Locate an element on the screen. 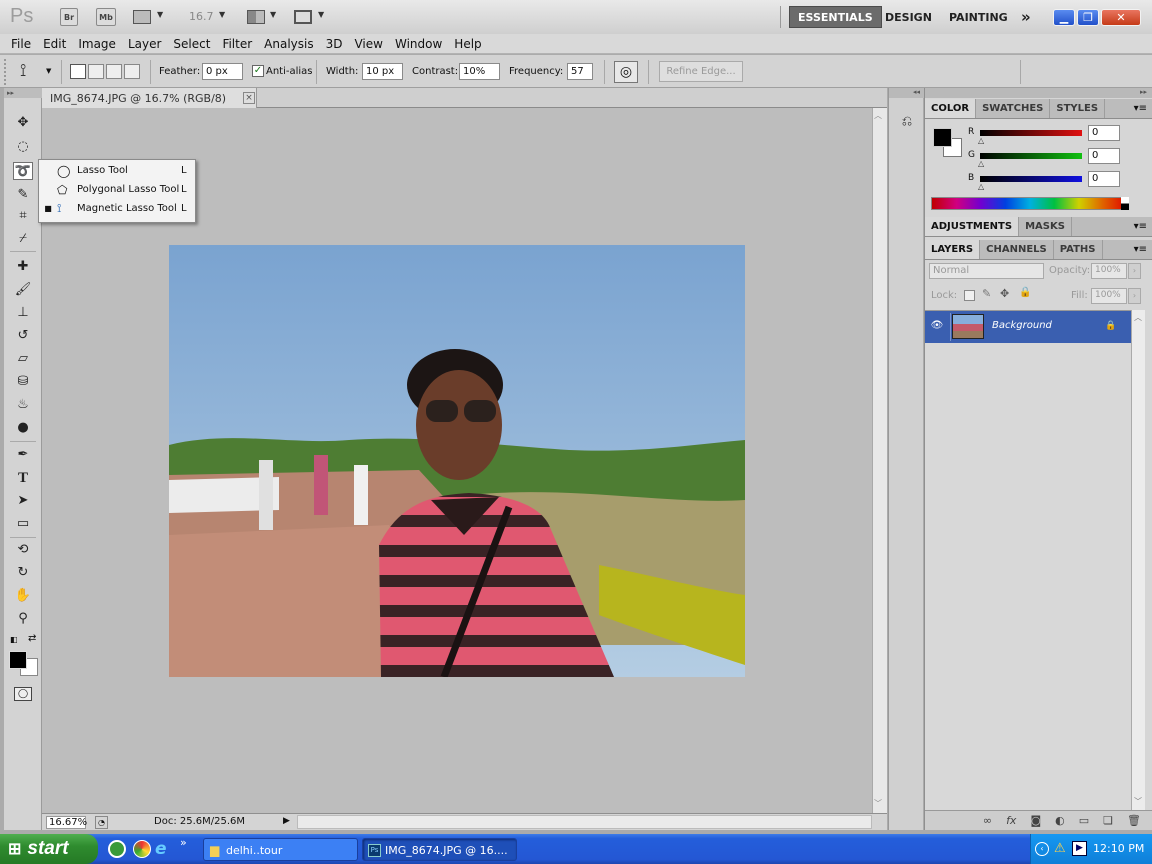 The width and height of the screenshot is (1152, 864). zoom-dropdown-icon: ▼ is located at coordinates (222, 14).